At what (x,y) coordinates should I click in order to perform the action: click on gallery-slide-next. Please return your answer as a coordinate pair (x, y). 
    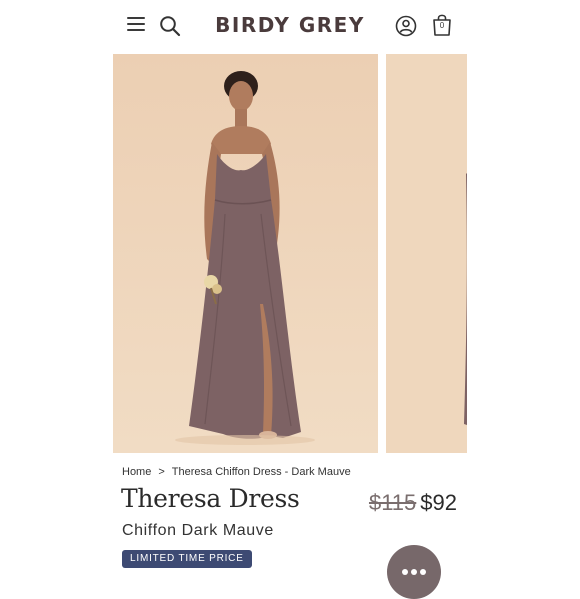
    Looking at the image, I should click on (426, 253).